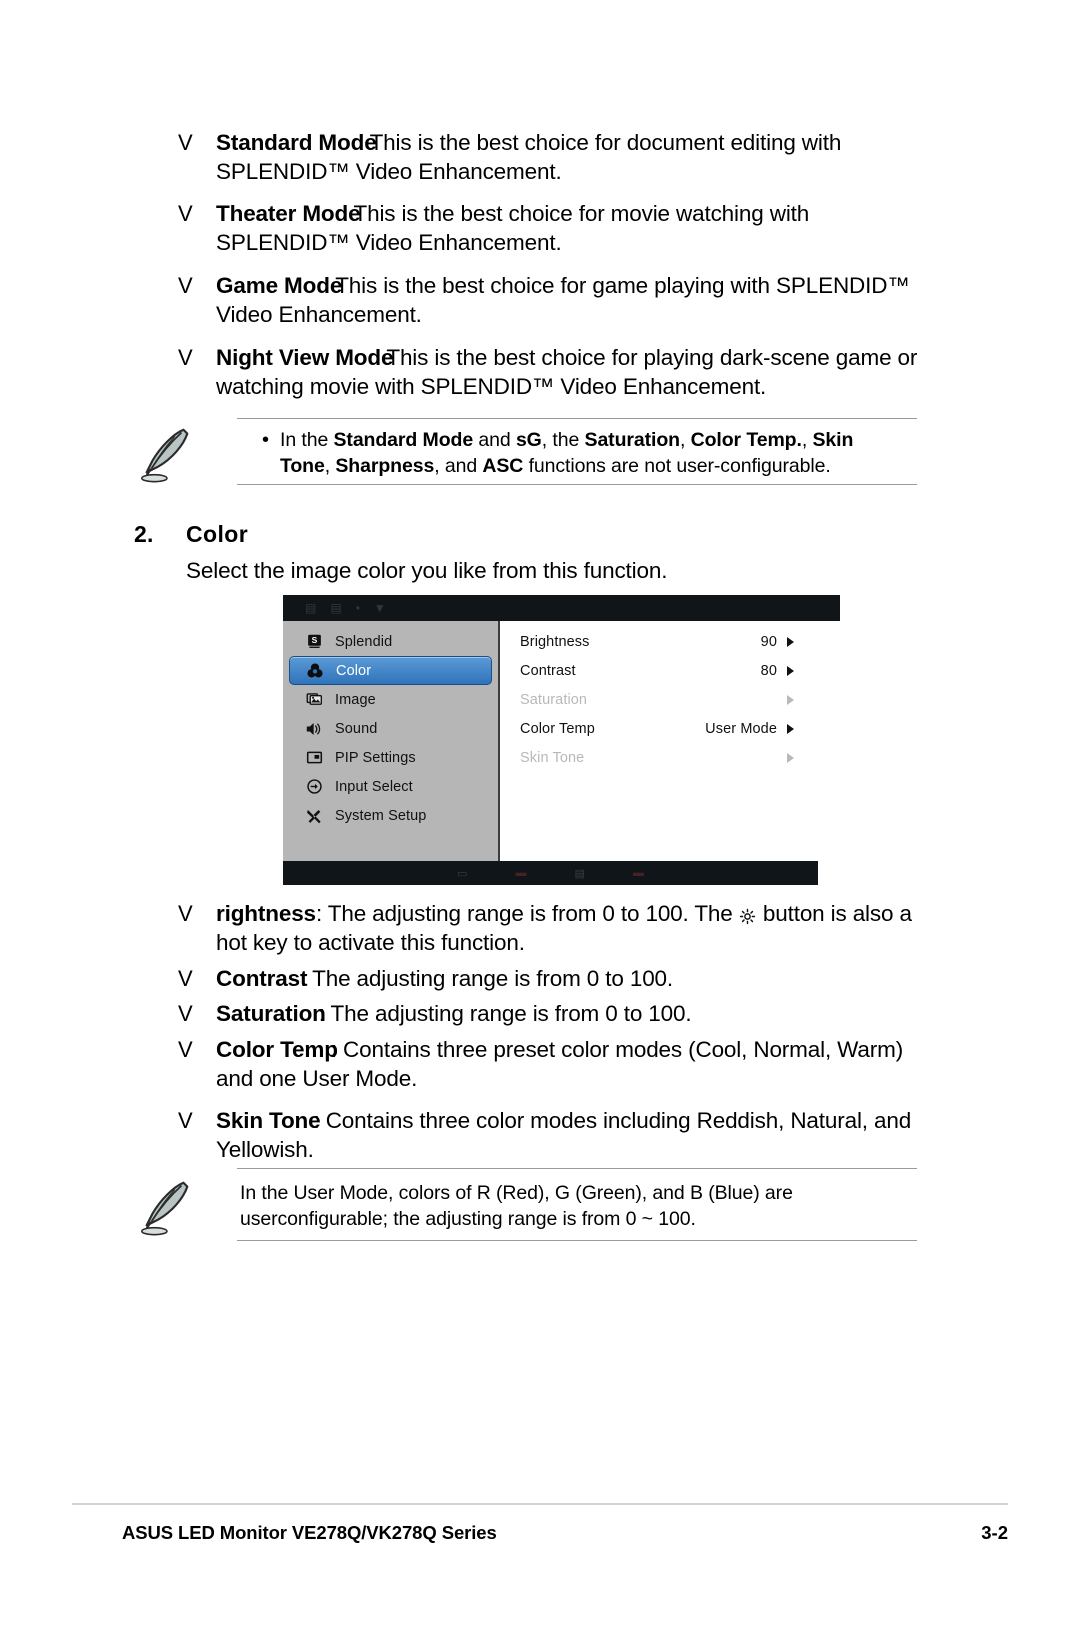 The image size is (1080, 1627). Describe the element at coordinates (548, 670) in the screenshot. I see `osd-setting-label: Contrast` at that location.